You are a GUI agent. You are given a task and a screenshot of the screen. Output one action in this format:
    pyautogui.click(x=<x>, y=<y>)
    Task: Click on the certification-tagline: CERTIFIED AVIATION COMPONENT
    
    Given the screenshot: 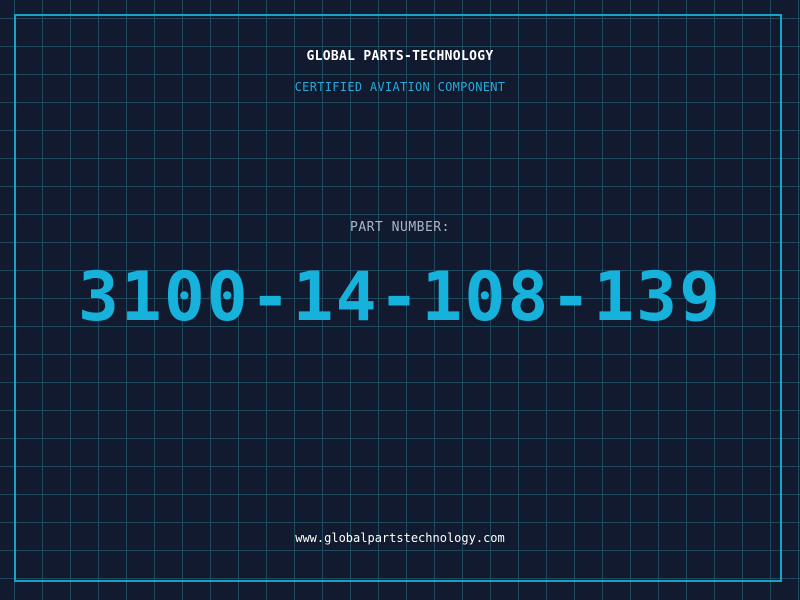 What is the action you would take?
    pyautogui.click(x=400, y=87)
    